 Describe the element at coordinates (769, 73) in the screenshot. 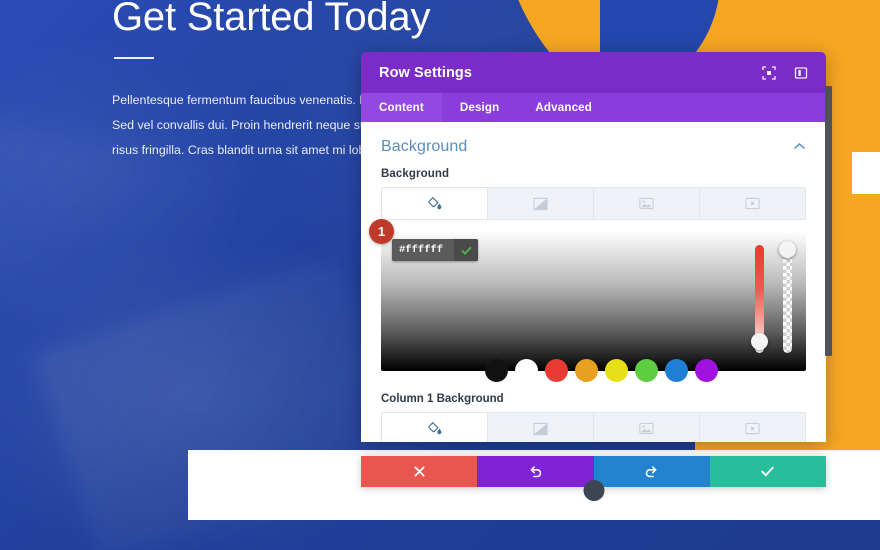

I see `expand-icon` at that location.